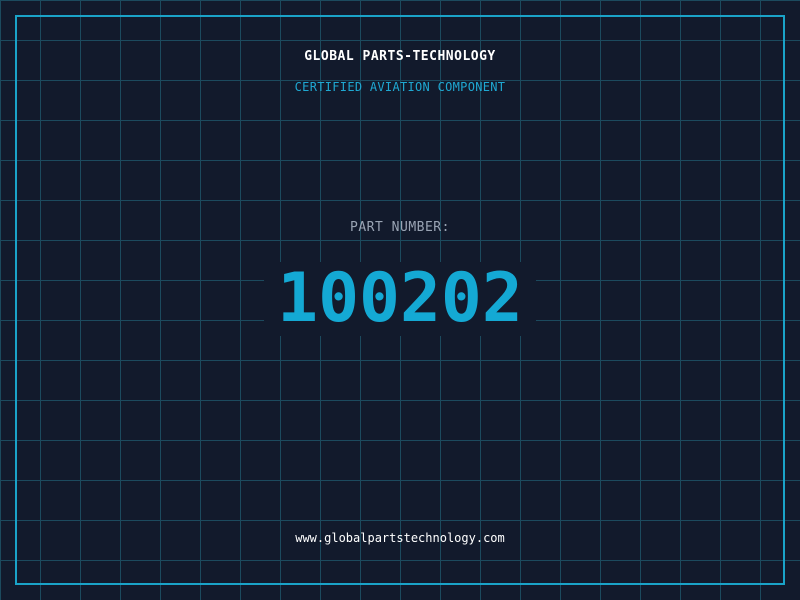  I want to click on brand-subtitle: CERTIFIED AVIATION COMPONENT, so click(400, 87).